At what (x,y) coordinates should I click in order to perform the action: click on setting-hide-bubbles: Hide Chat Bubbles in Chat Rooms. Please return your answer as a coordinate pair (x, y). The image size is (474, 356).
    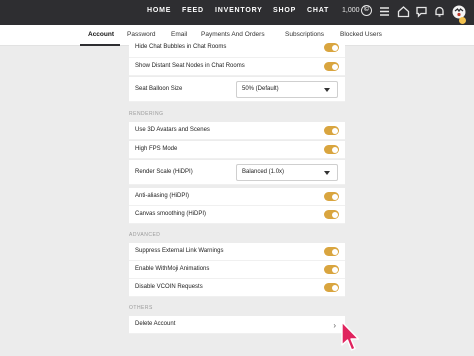
    Looking at the image, I should click on (237, 49).